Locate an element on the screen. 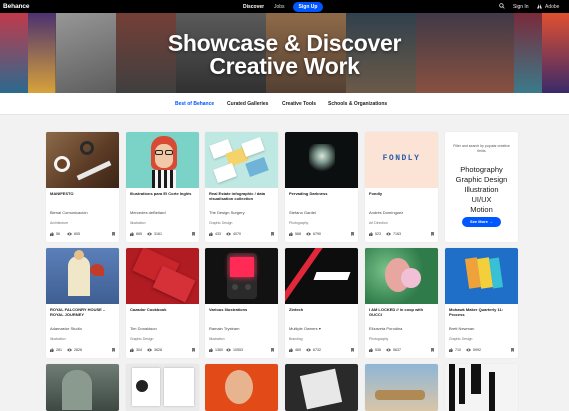 This screenshot has height=411, width=569. project-thumbnail: FONDLY is located at coordinates (401, 160).